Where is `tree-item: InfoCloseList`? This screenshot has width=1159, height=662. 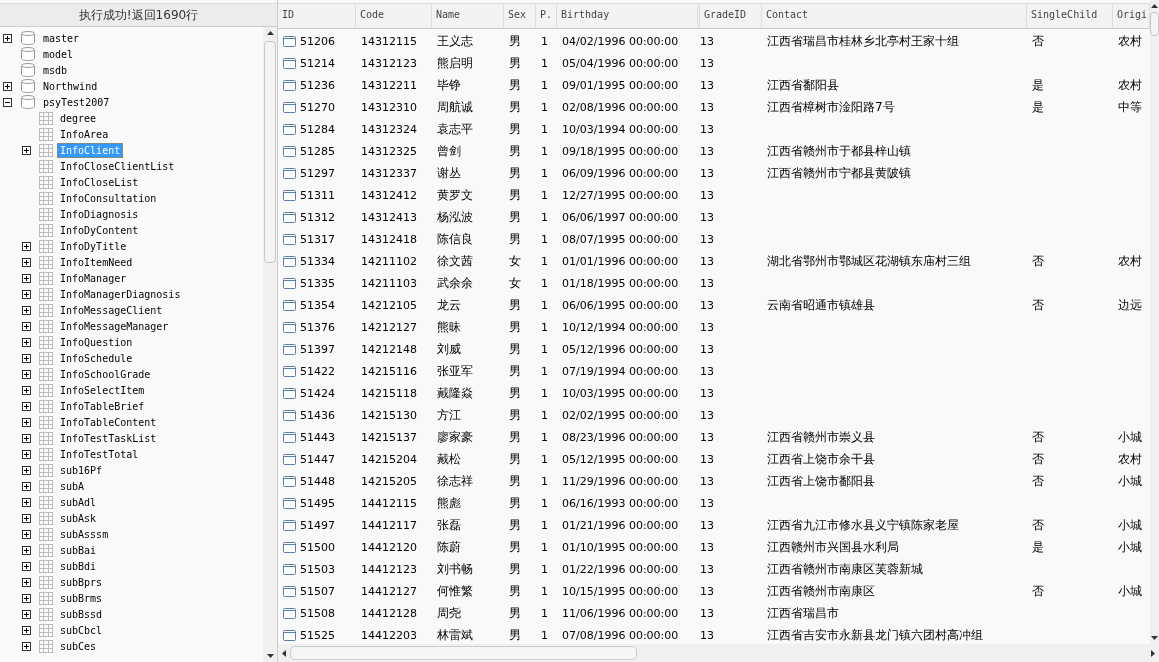
tree-item: InfoCloseList is located at coordinates (99, 182).